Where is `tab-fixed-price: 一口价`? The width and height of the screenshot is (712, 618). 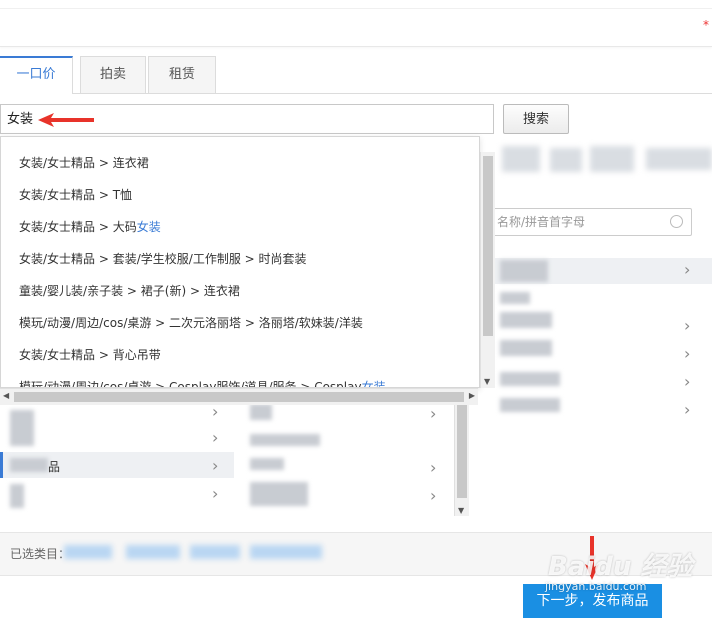
tab-fixed-price: 一口价 is located at coordinates (36, 75).